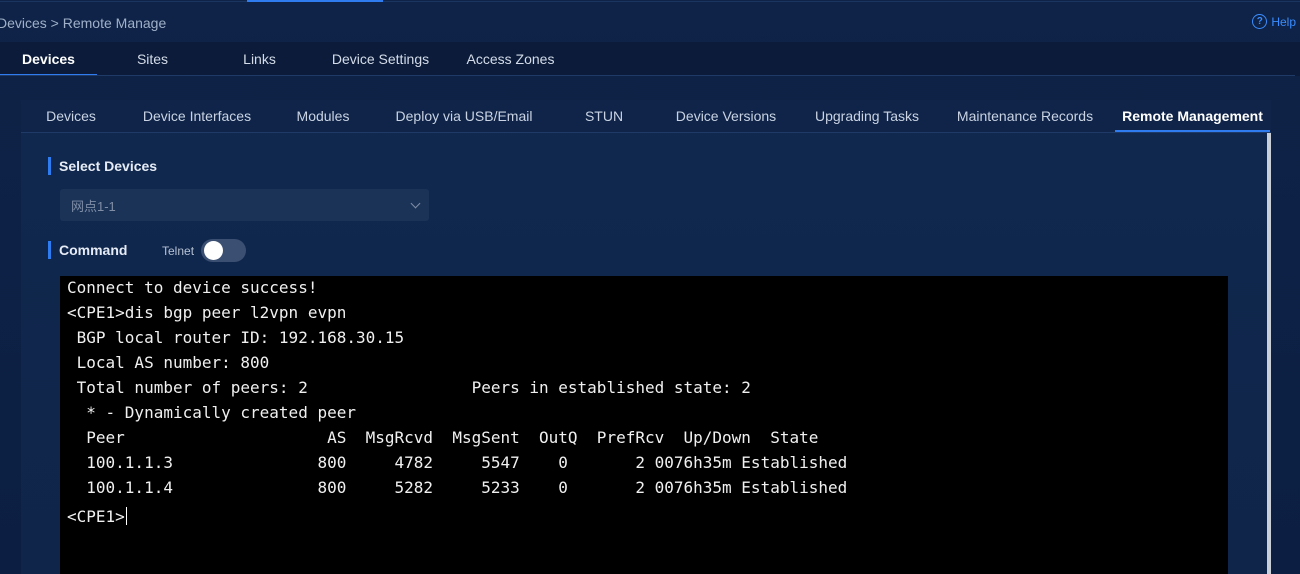 This screenshot has width=1300, height=574. I want to click on sub-tab-device-interfaces: Device Interfaces, so click(197, 116).